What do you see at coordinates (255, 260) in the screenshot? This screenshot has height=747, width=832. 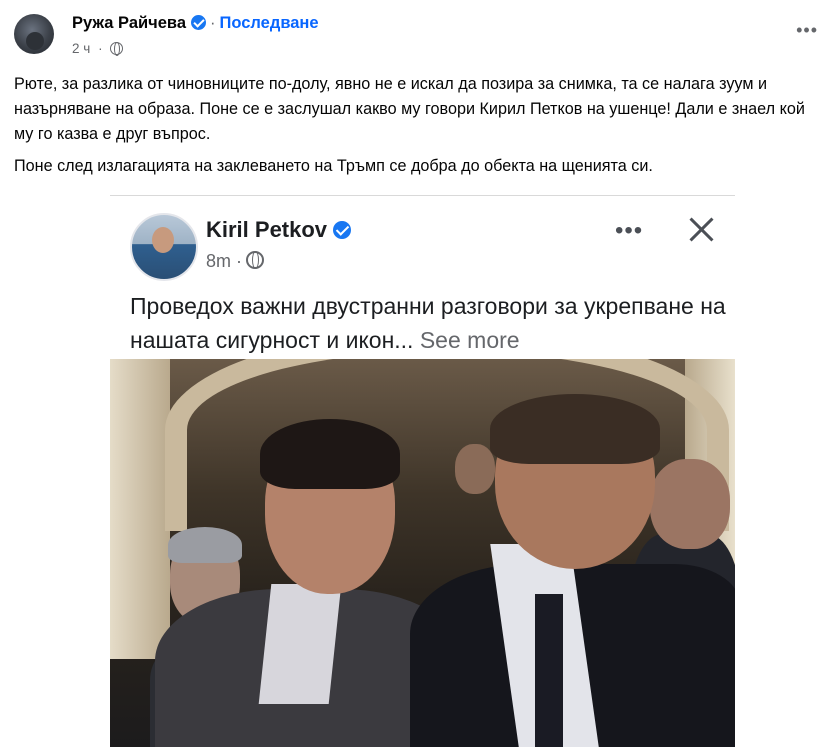 I see `embedded-globe-icon` at bounding box center [255, 260].